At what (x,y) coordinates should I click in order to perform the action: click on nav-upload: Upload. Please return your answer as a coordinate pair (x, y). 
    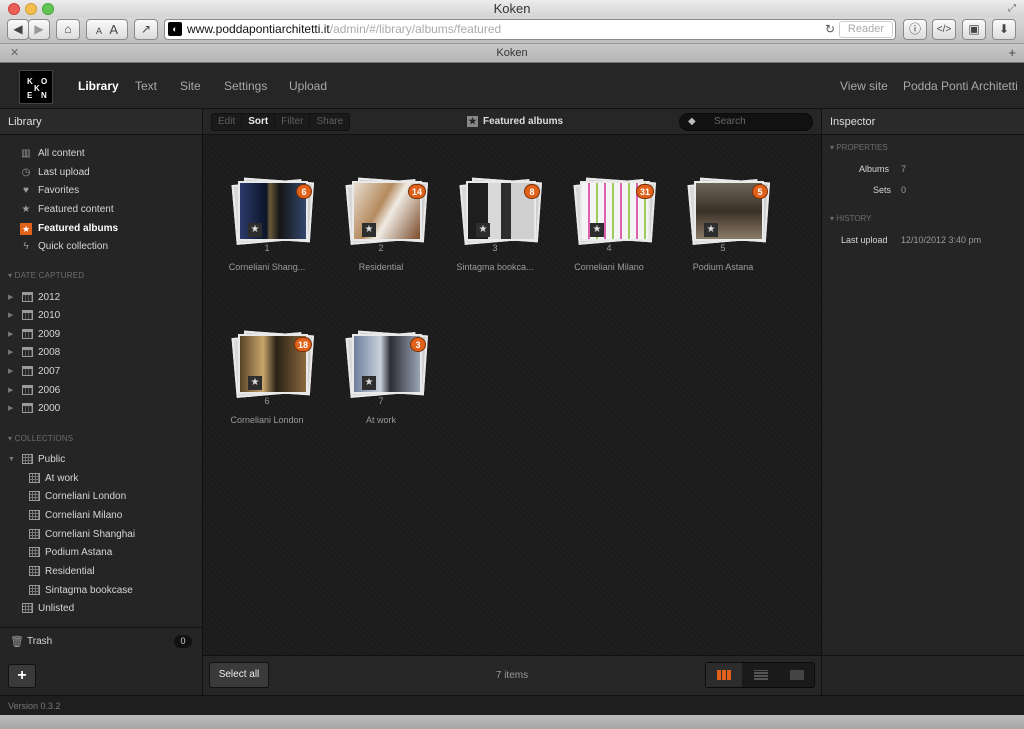
    Looking at the image, I should click on (308, 86).